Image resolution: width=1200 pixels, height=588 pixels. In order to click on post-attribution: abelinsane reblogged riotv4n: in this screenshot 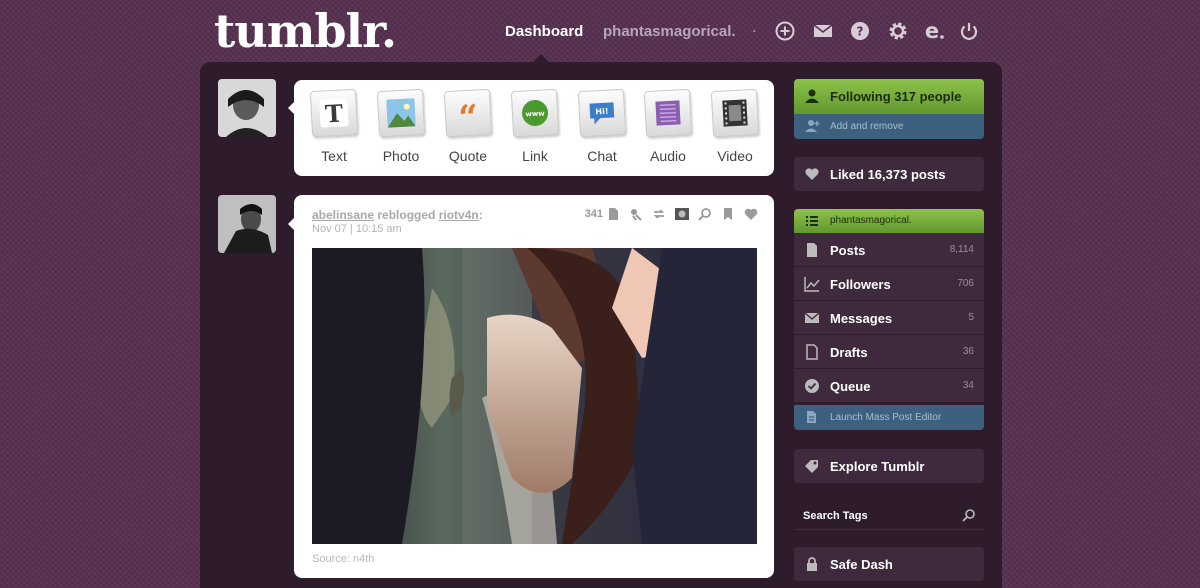, I will do `click(397, 215)`.